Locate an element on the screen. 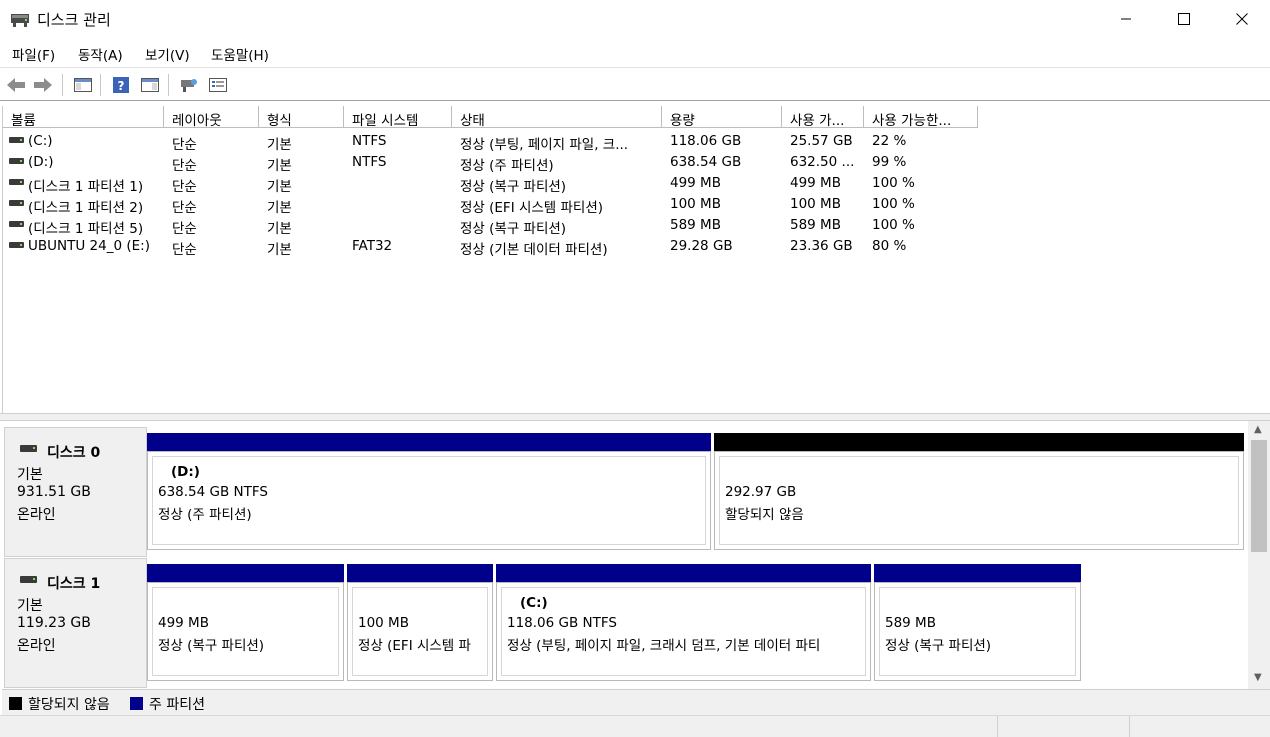  volume-name: UBUNTU 24_0 (E:) is located at coordinates (89, 246).